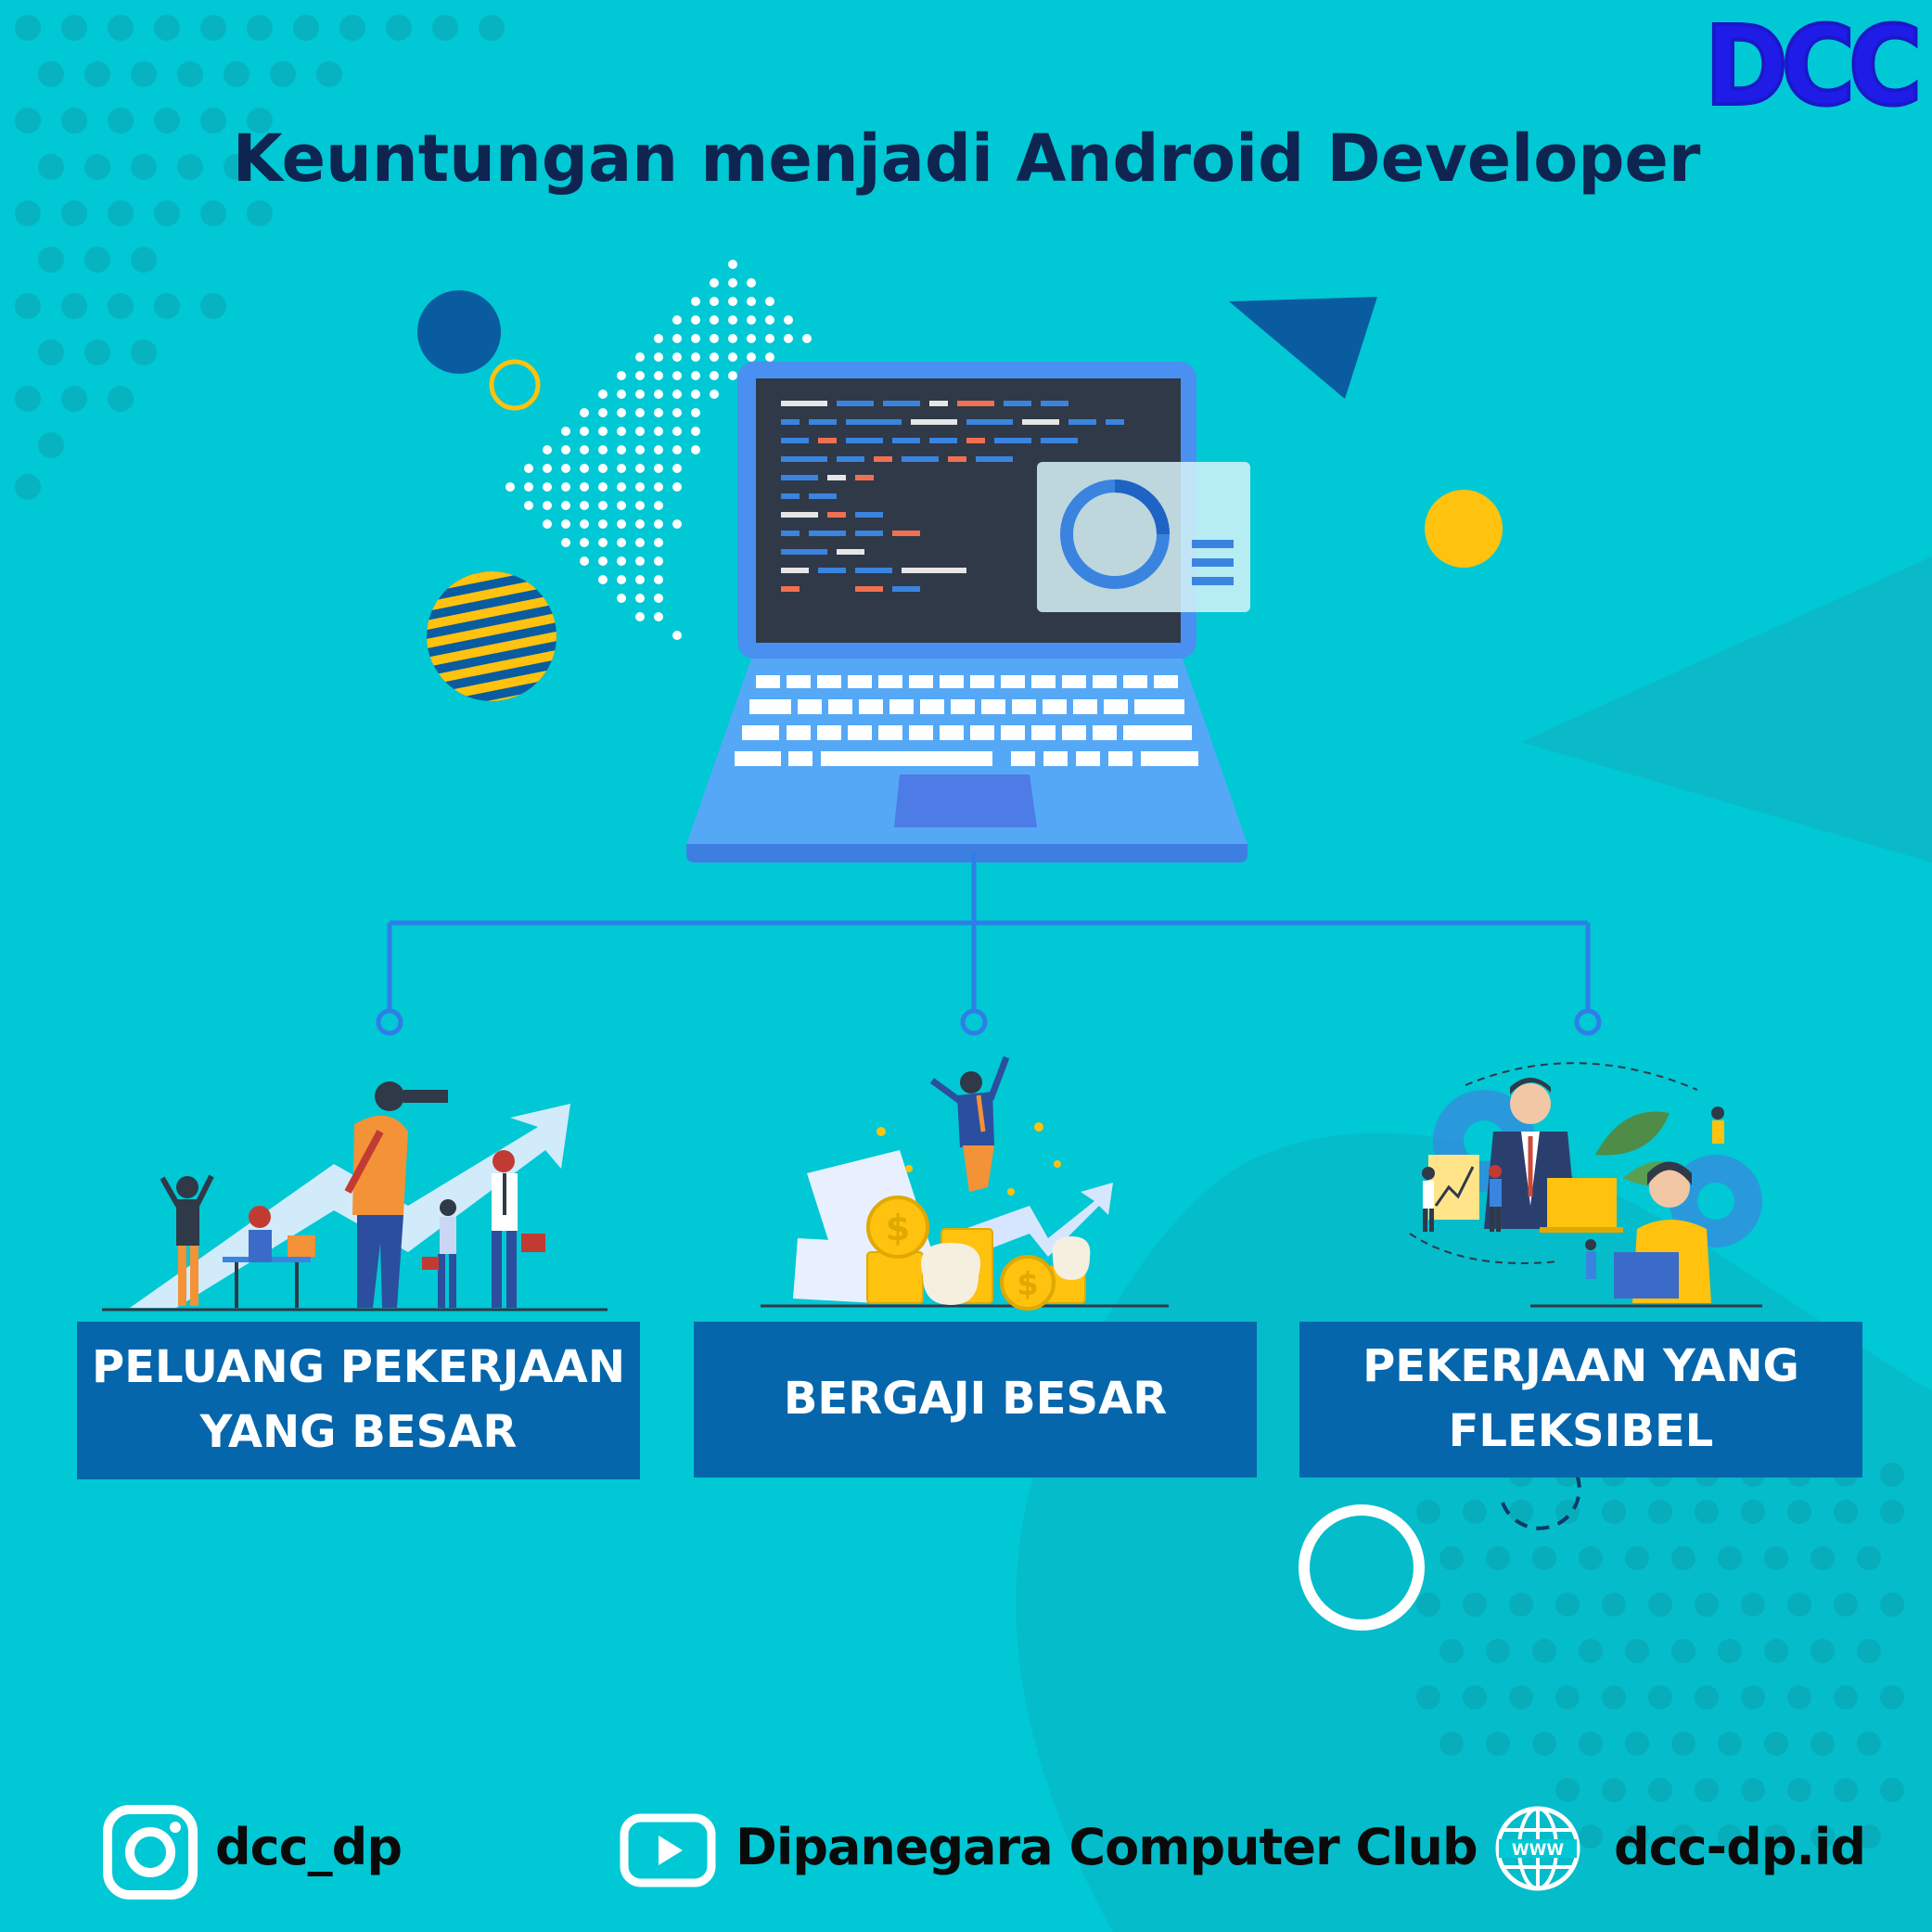 This screenshot has width=1932, height=1932. I want to click on flexible-work-illustration, so click(1585, 1185).